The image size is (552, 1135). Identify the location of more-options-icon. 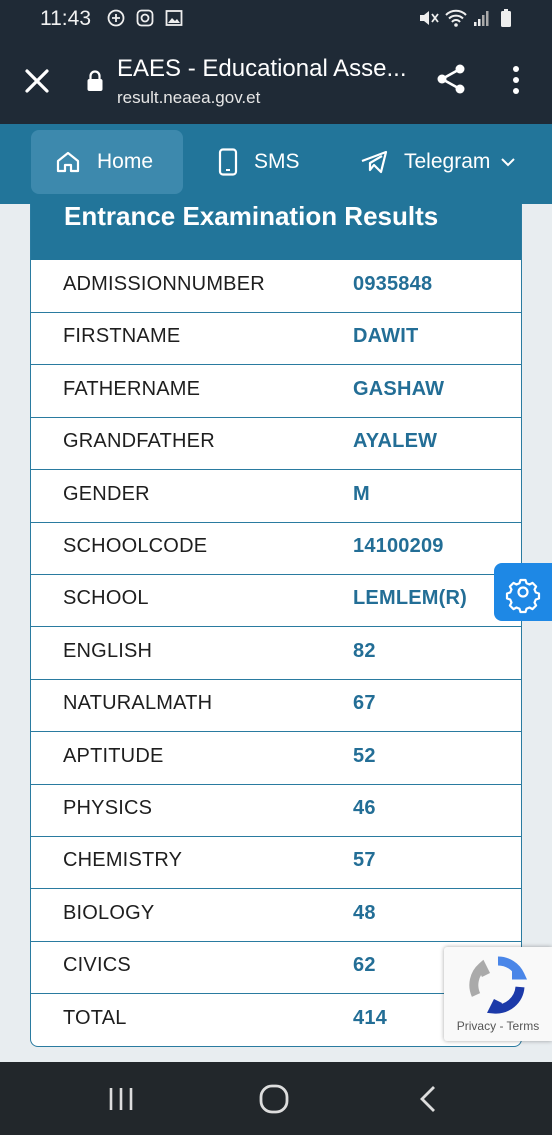
(516, 80).